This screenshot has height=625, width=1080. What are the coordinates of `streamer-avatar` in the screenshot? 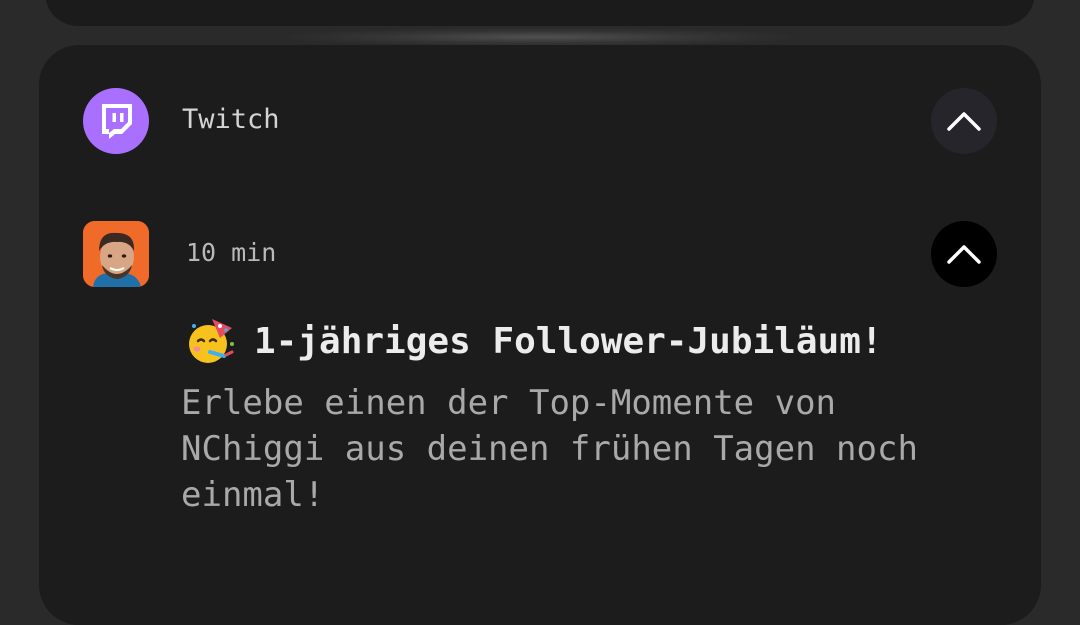 It's located at (116, 254).